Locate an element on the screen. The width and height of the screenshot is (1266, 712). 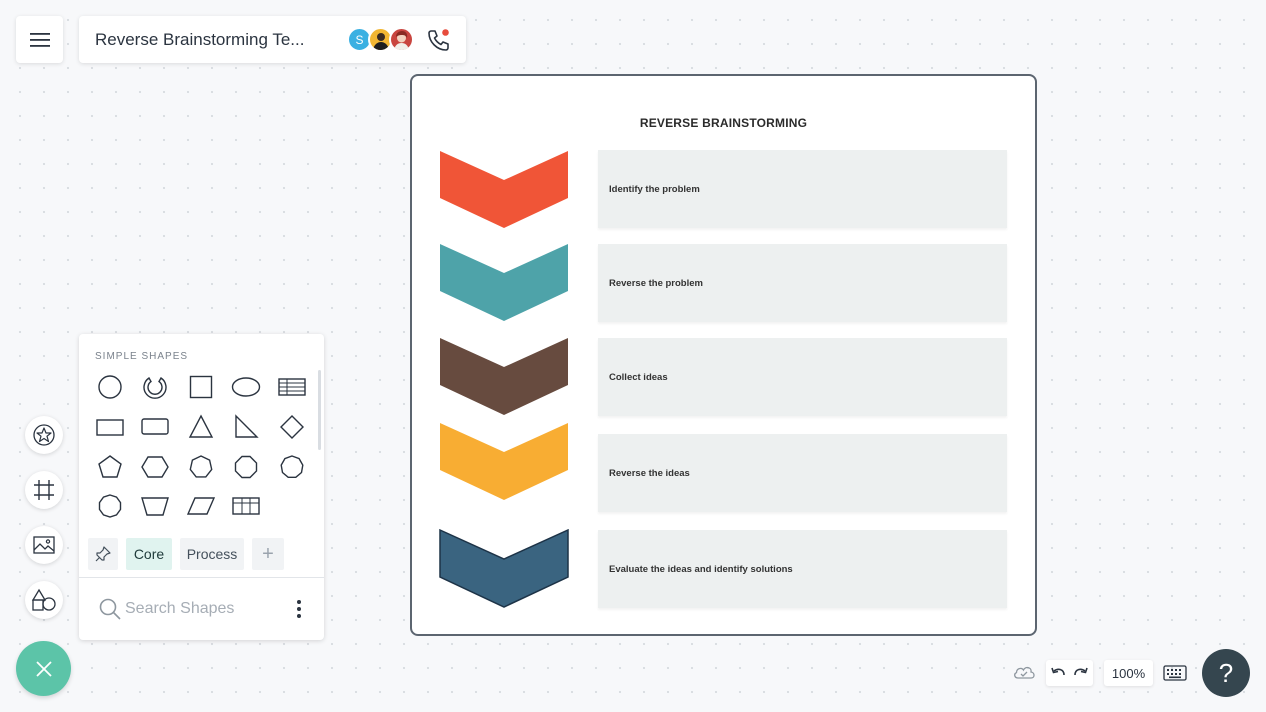
ellipse-shape is located at coordinates (246, 387).